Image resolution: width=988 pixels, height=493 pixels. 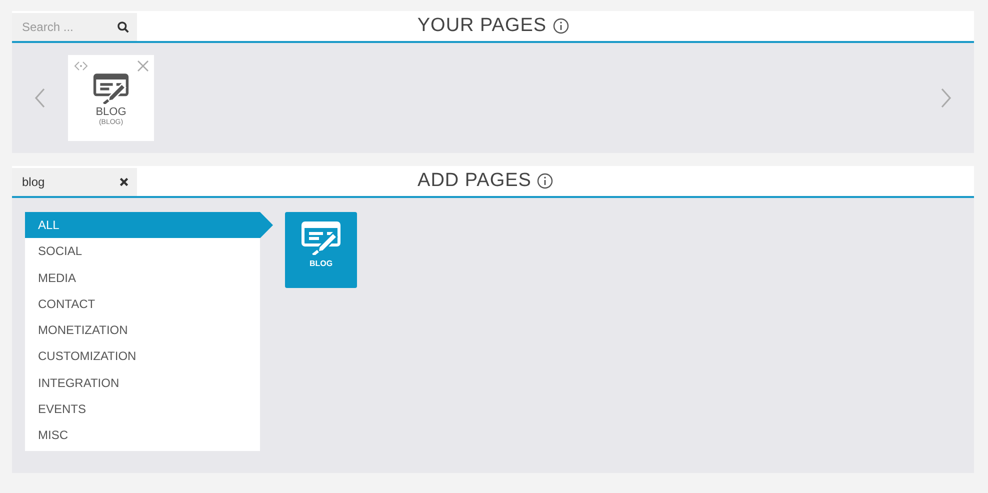 I want to click on section-title: YOUR PAGES, so click(x=482, y=26).